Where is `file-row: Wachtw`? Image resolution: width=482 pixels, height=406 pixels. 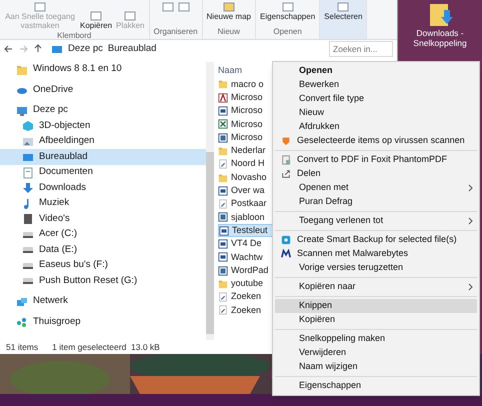
file-row: Wachtw is located at coordinates (246, 257).